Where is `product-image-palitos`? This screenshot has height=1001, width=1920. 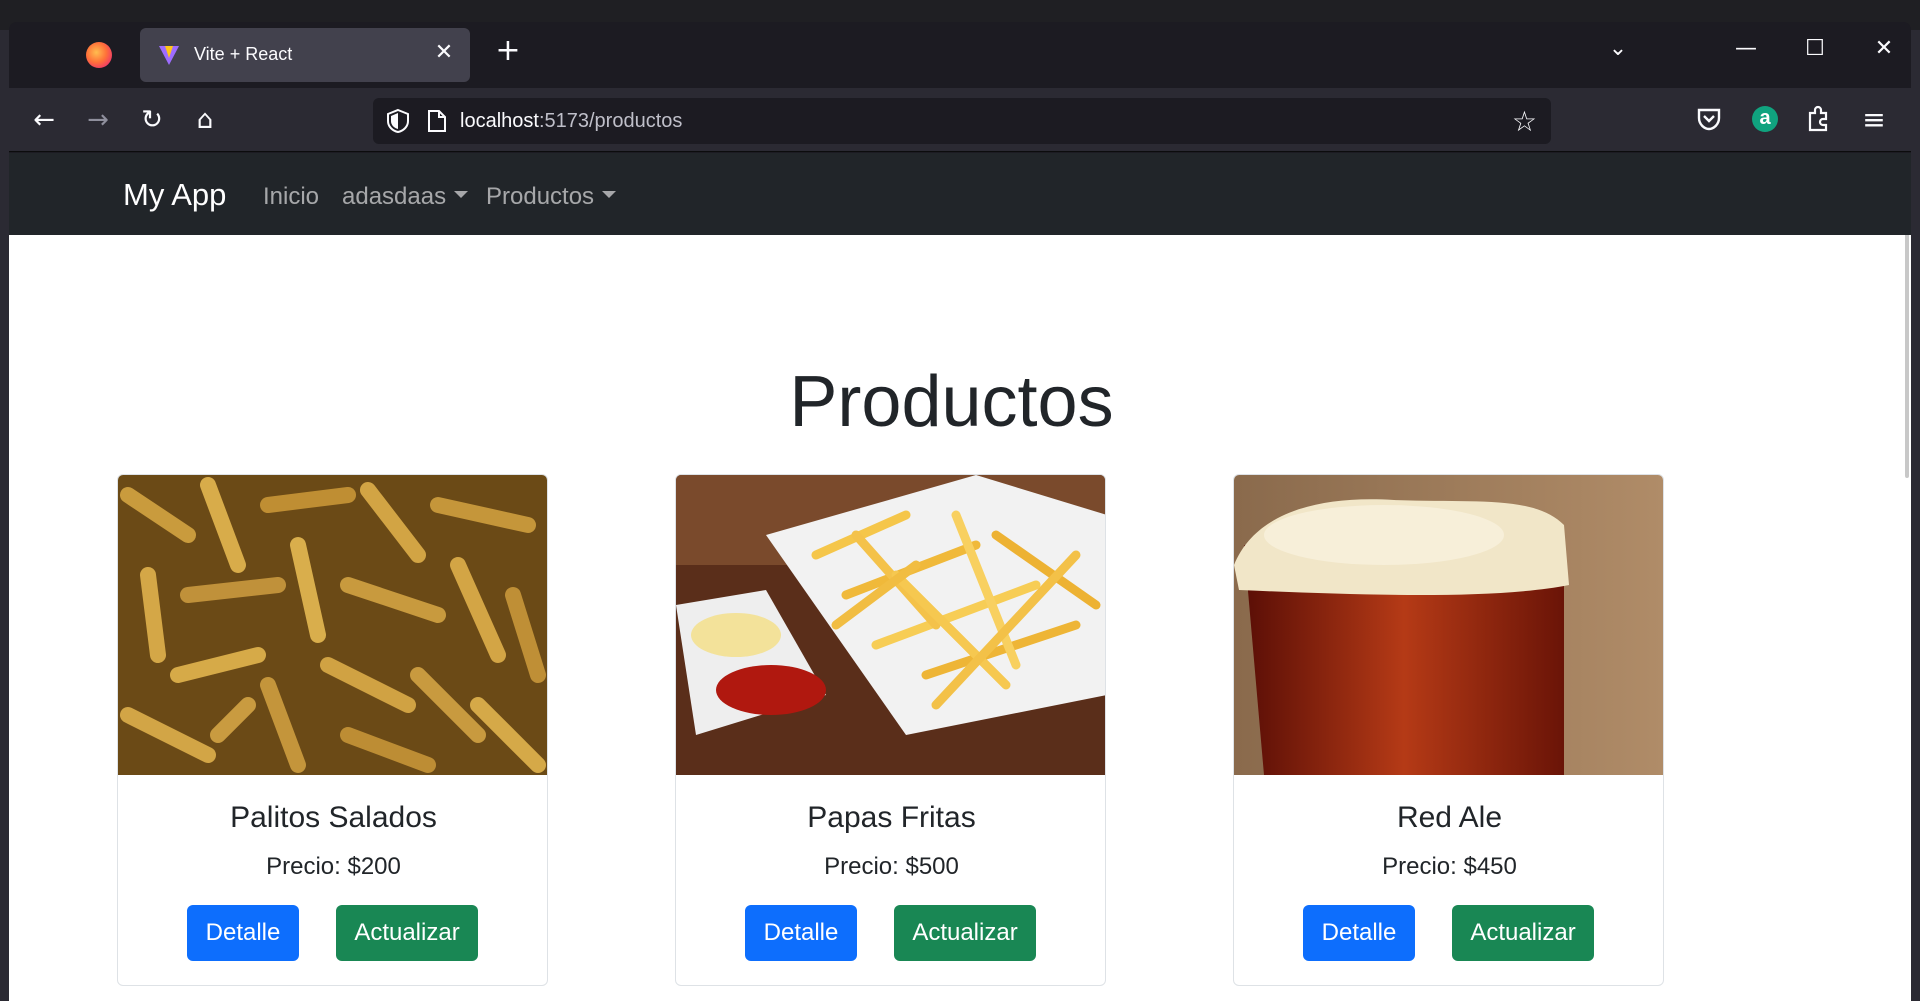
product-image-palitos is located at coordinates (332, 625).